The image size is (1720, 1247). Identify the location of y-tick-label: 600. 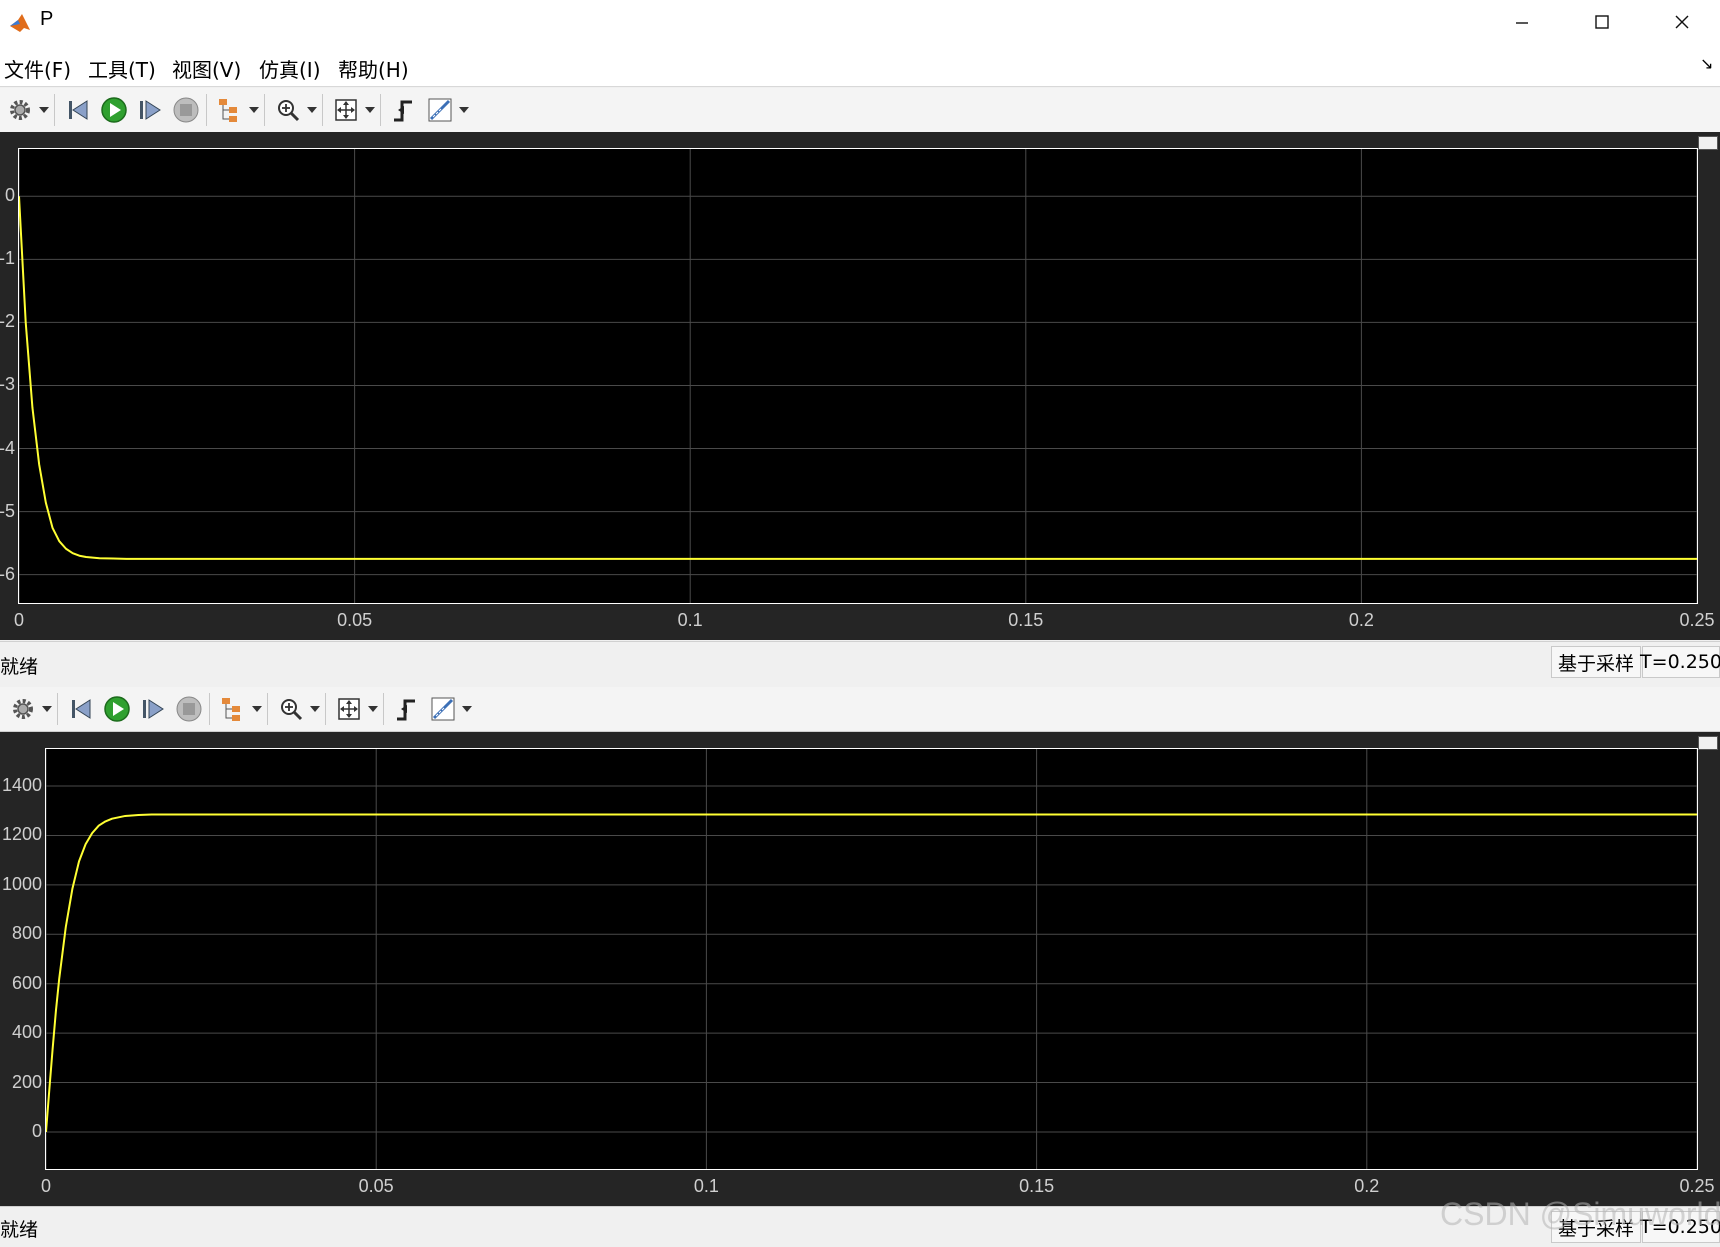
(26, 982).